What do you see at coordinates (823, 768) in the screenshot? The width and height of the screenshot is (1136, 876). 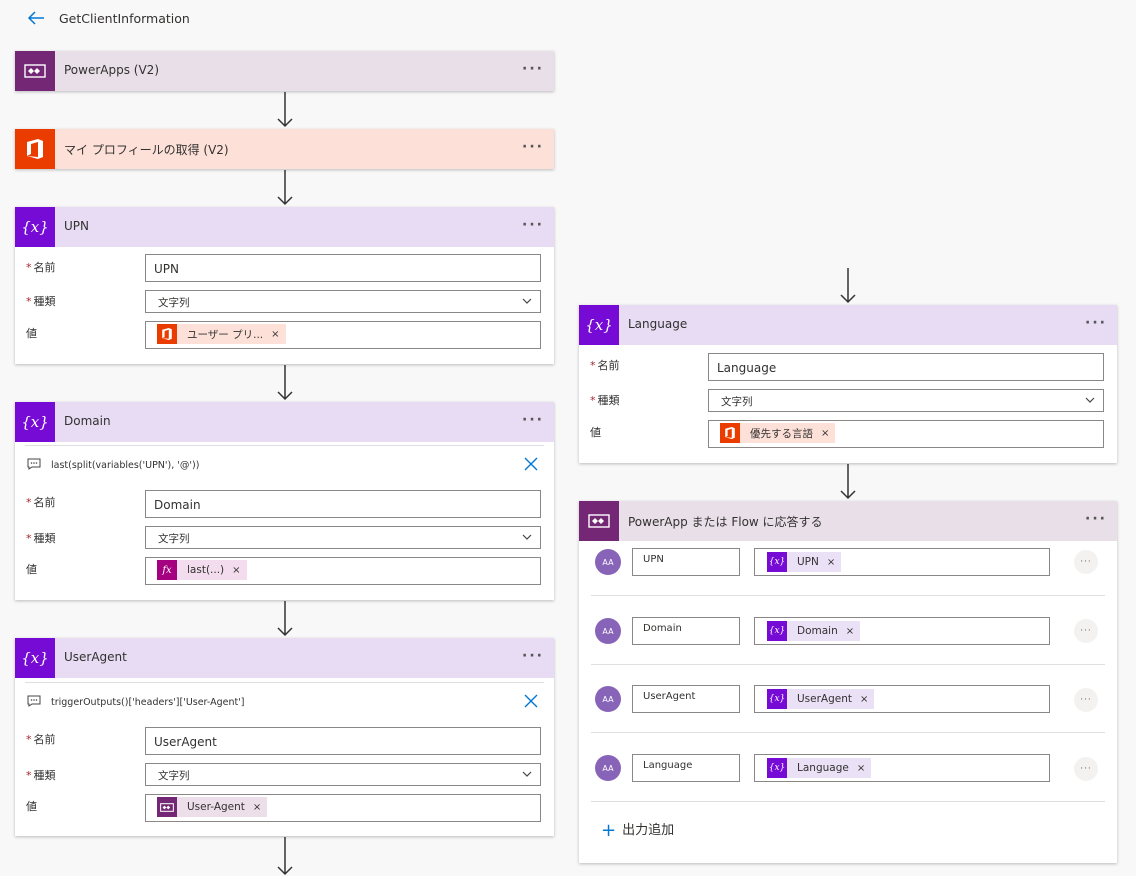 I see `token-label: Language` at bounding box center [823, 768].